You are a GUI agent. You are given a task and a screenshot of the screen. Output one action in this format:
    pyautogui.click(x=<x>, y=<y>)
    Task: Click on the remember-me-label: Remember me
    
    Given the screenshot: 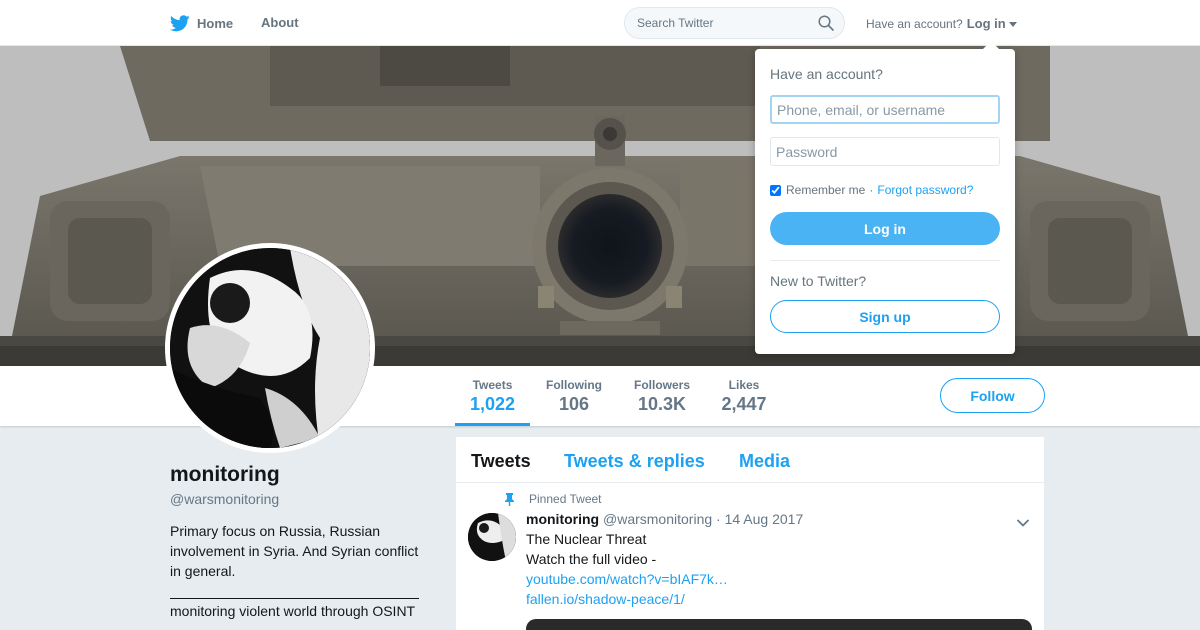 What is the action you would take?
    pyautogui.click(x=825, y=190)
    